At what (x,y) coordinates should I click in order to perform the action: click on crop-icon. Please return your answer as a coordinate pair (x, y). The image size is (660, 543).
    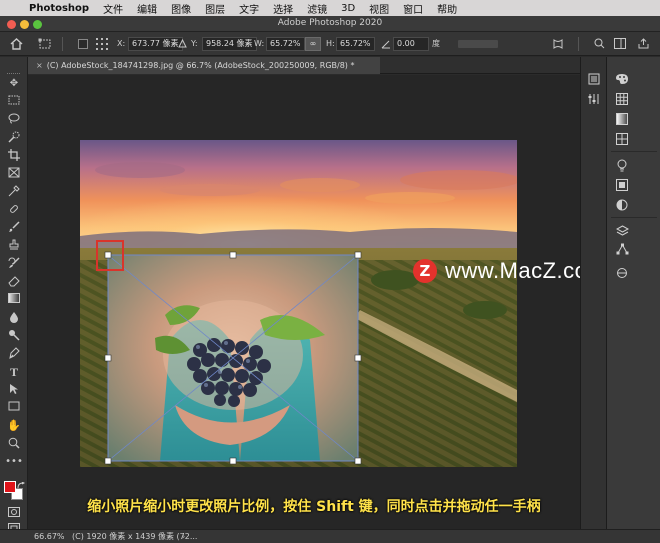
    Looking at the image, I should click on (14, 156).